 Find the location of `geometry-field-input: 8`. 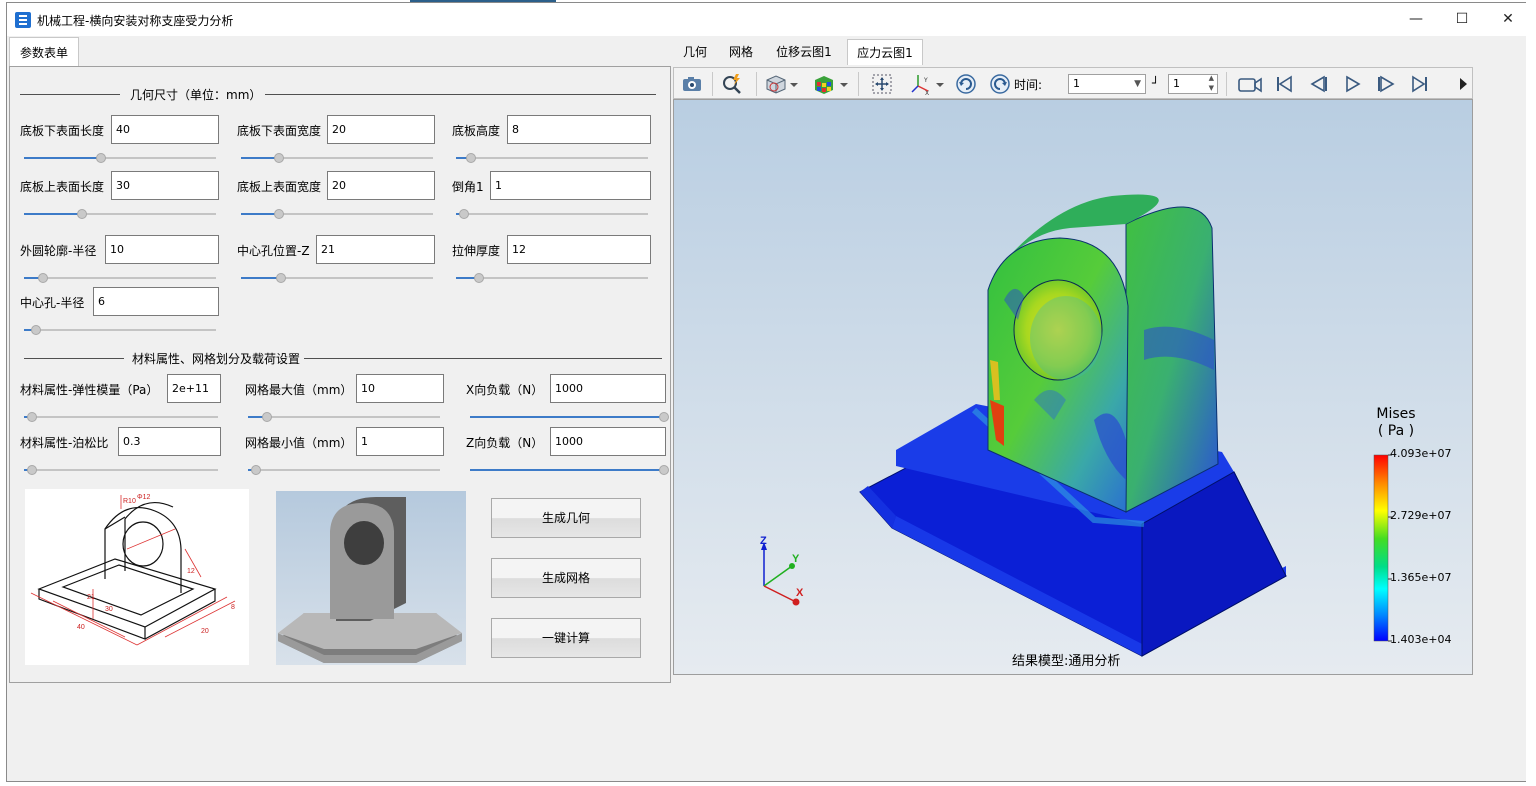

geometry-field-input: 8 is located at coordinates (579, 129).